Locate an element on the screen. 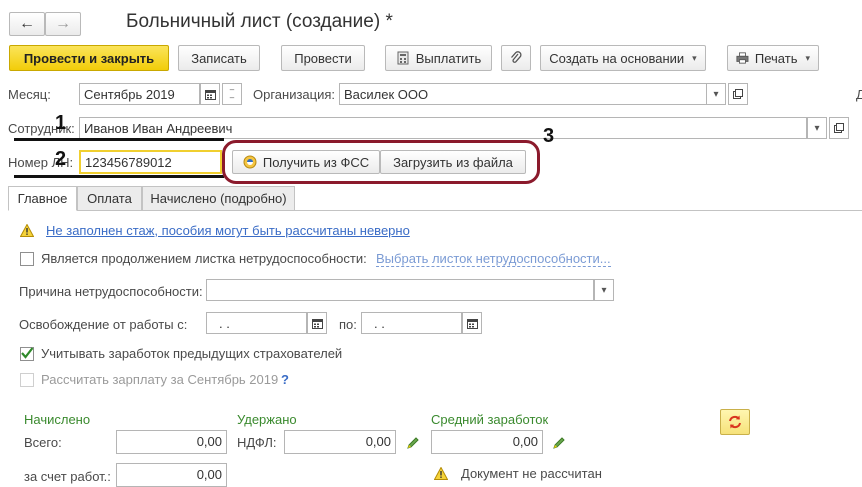 Image resolution: width=862 pixels, height=487 pixels. employer-value-field: 0,00 is located at coordinates (171, 475).